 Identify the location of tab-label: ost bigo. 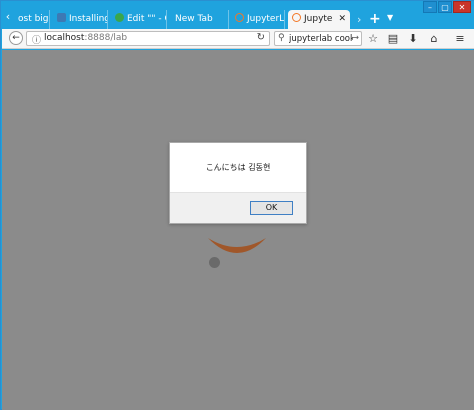
(33, 19).